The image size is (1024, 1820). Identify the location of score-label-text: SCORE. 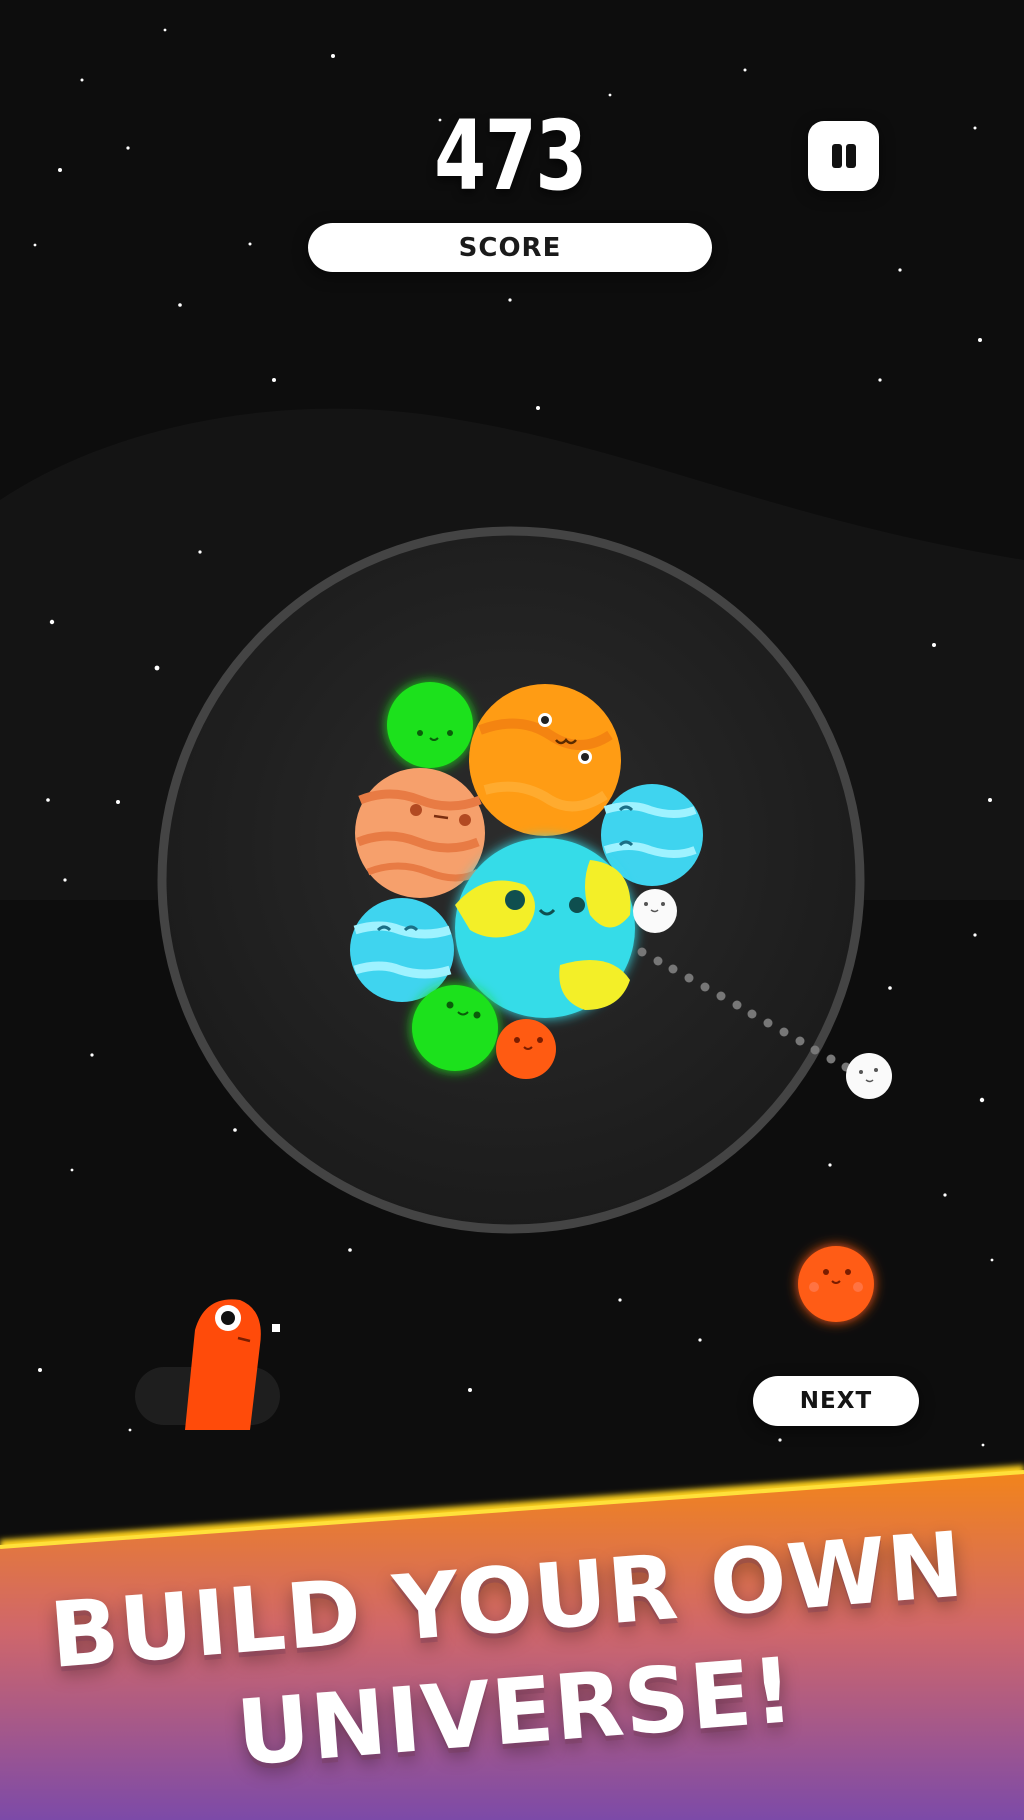
(510, 247).